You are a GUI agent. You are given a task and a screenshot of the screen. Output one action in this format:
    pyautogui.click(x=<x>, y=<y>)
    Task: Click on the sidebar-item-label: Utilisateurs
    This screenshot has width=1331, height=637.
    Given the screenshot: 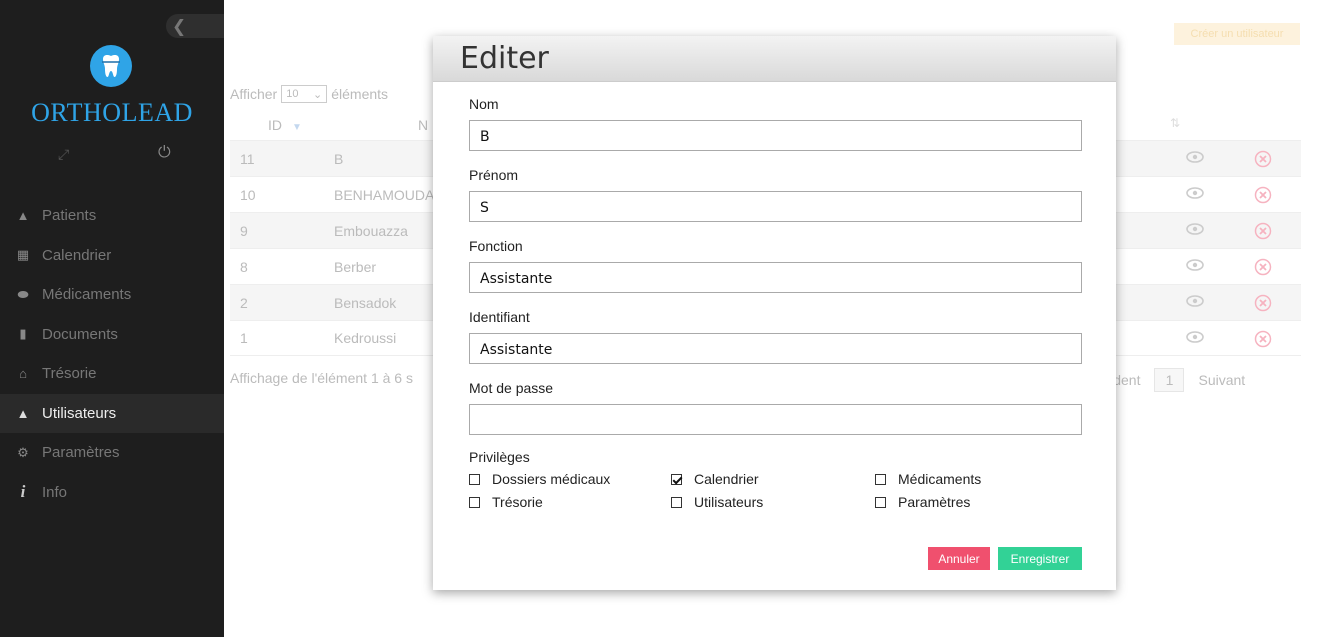 What is the action you would take?
    pyautogui.click(x=79, y=413)
    